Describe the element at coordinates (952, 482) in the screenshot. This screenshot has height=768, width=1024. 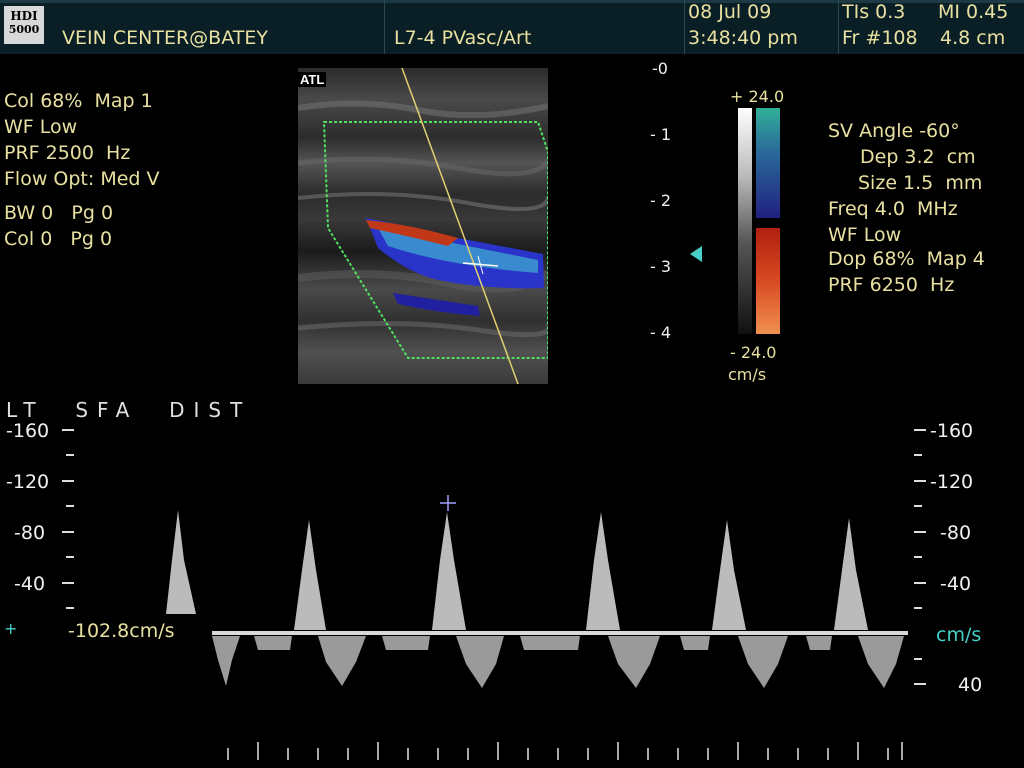
I see `right-scale-120: -120` at that location.